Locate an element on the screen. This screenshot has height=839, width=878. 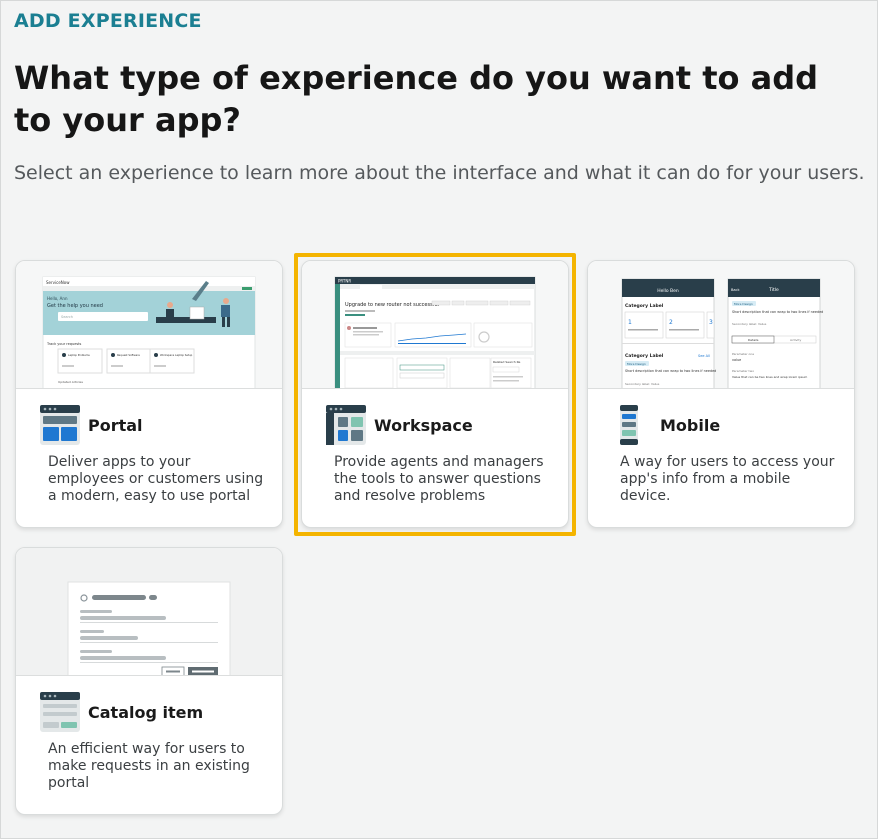
catalog-preview-illustration is located at coordinates (149, 611).